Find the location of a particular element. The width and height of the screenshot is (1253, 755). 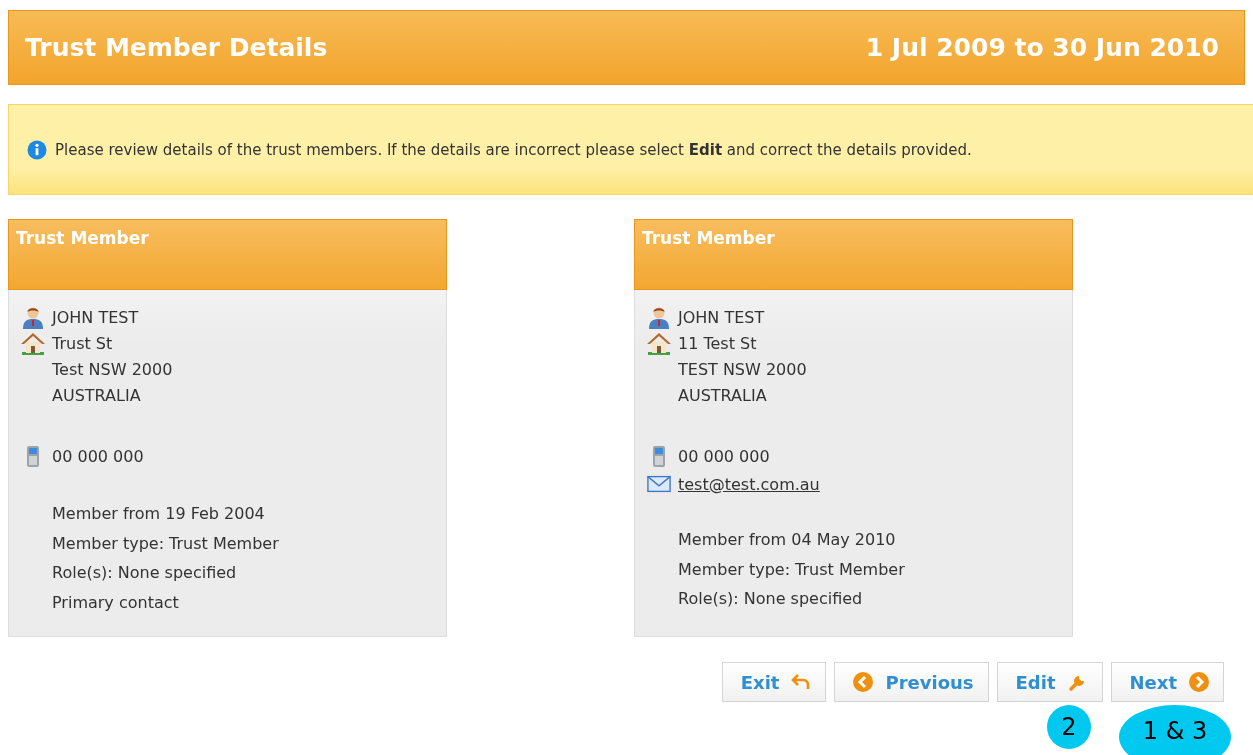

arrow-right-icon is located at coordinates (1199, 682).